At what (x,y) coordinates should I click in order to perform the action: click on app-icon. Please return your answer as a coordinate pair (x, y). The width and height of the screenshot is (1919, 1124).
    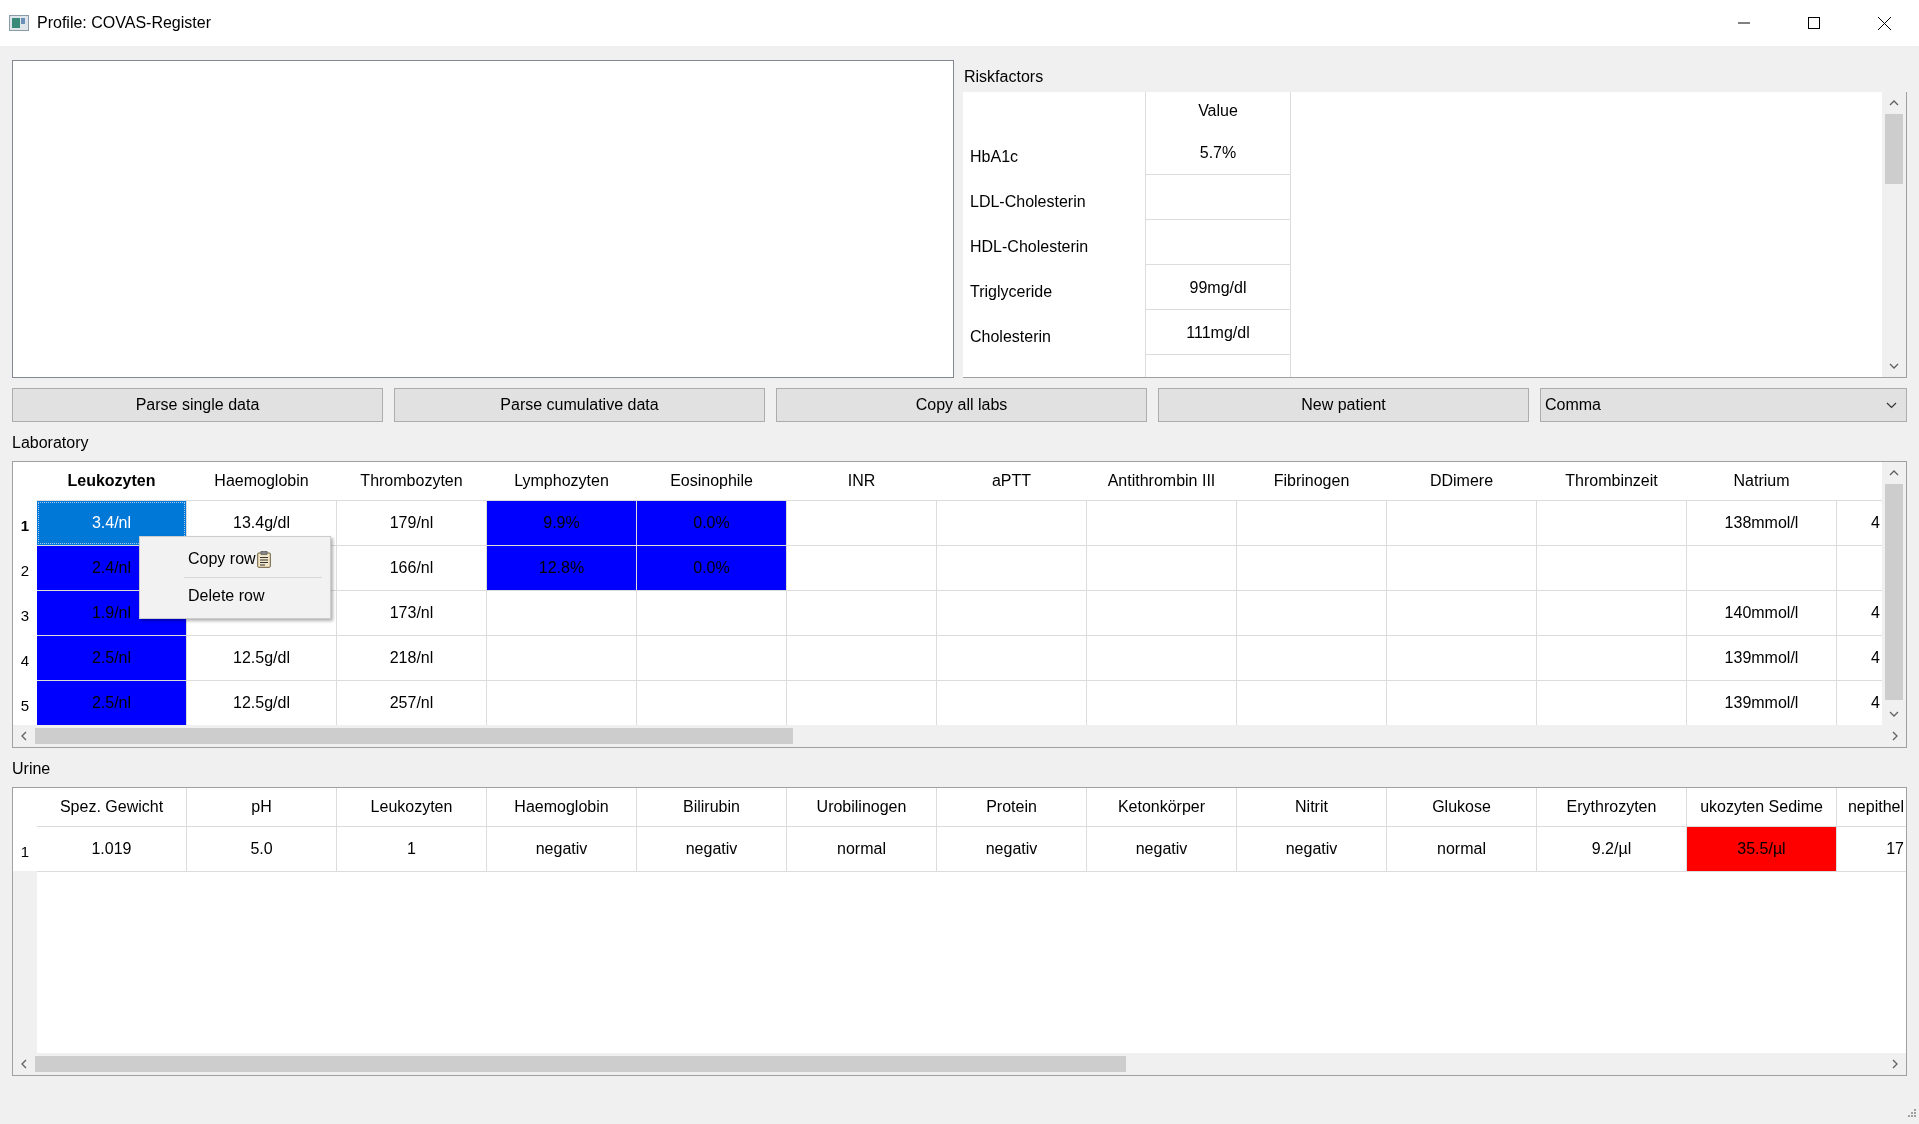
    Looking at the image, I should click on (19, 23).